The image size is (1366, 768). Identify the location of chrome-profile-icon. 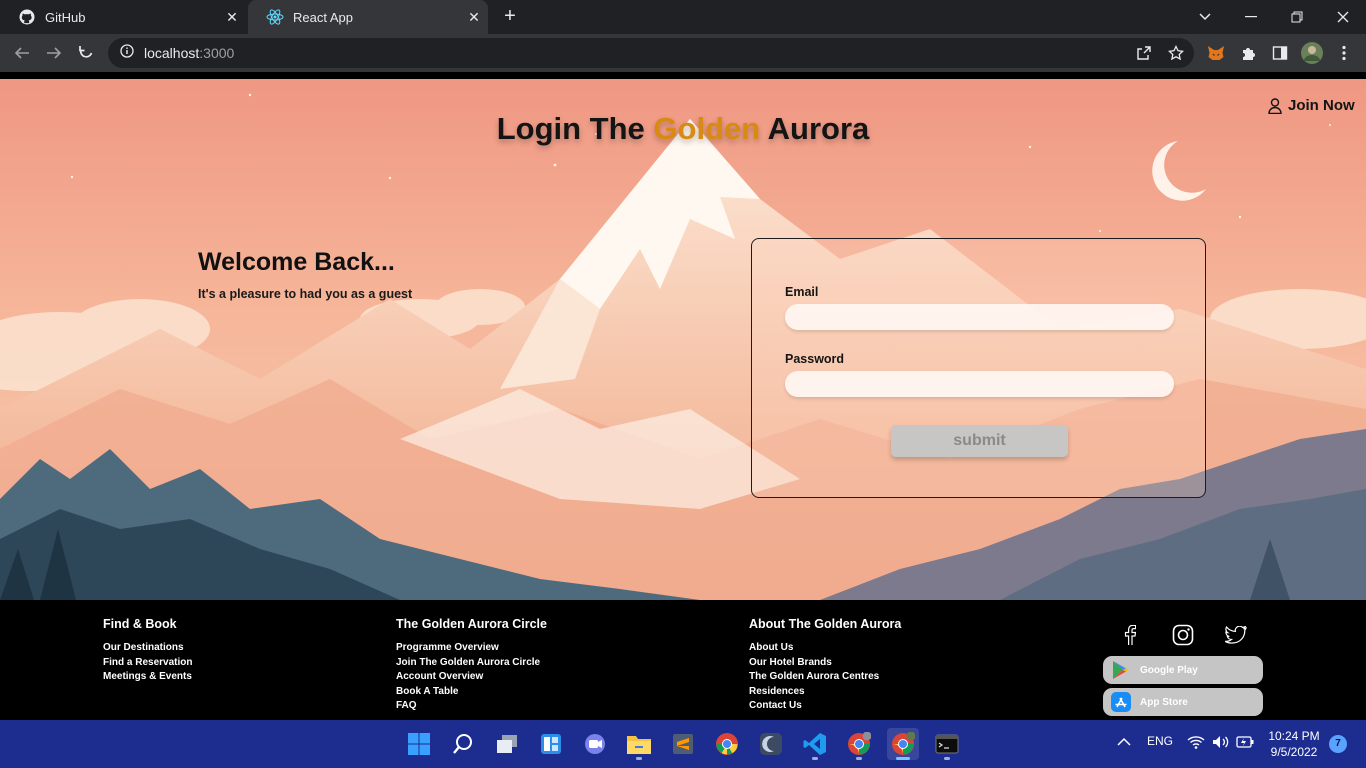
(859, 744).